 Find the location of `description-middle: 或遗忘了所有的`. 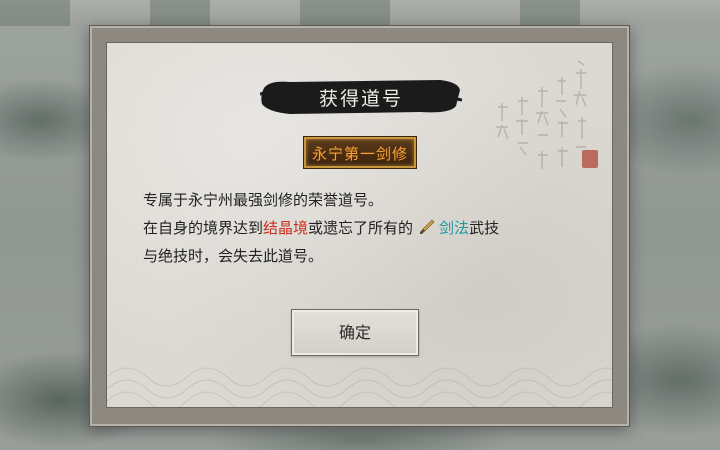

description-middle: 或遗忘了所有的 is located at coordinates (361, 228).